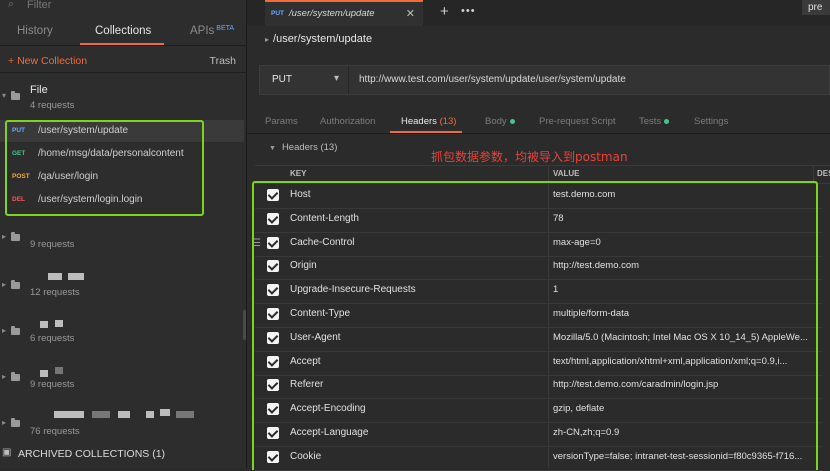 The height and width of the screenshot is (471, 830). What do you see at coordinates (225, 28) in the screenshot?
I see `beta-badge: BETA` at bounding box center [225, 28].